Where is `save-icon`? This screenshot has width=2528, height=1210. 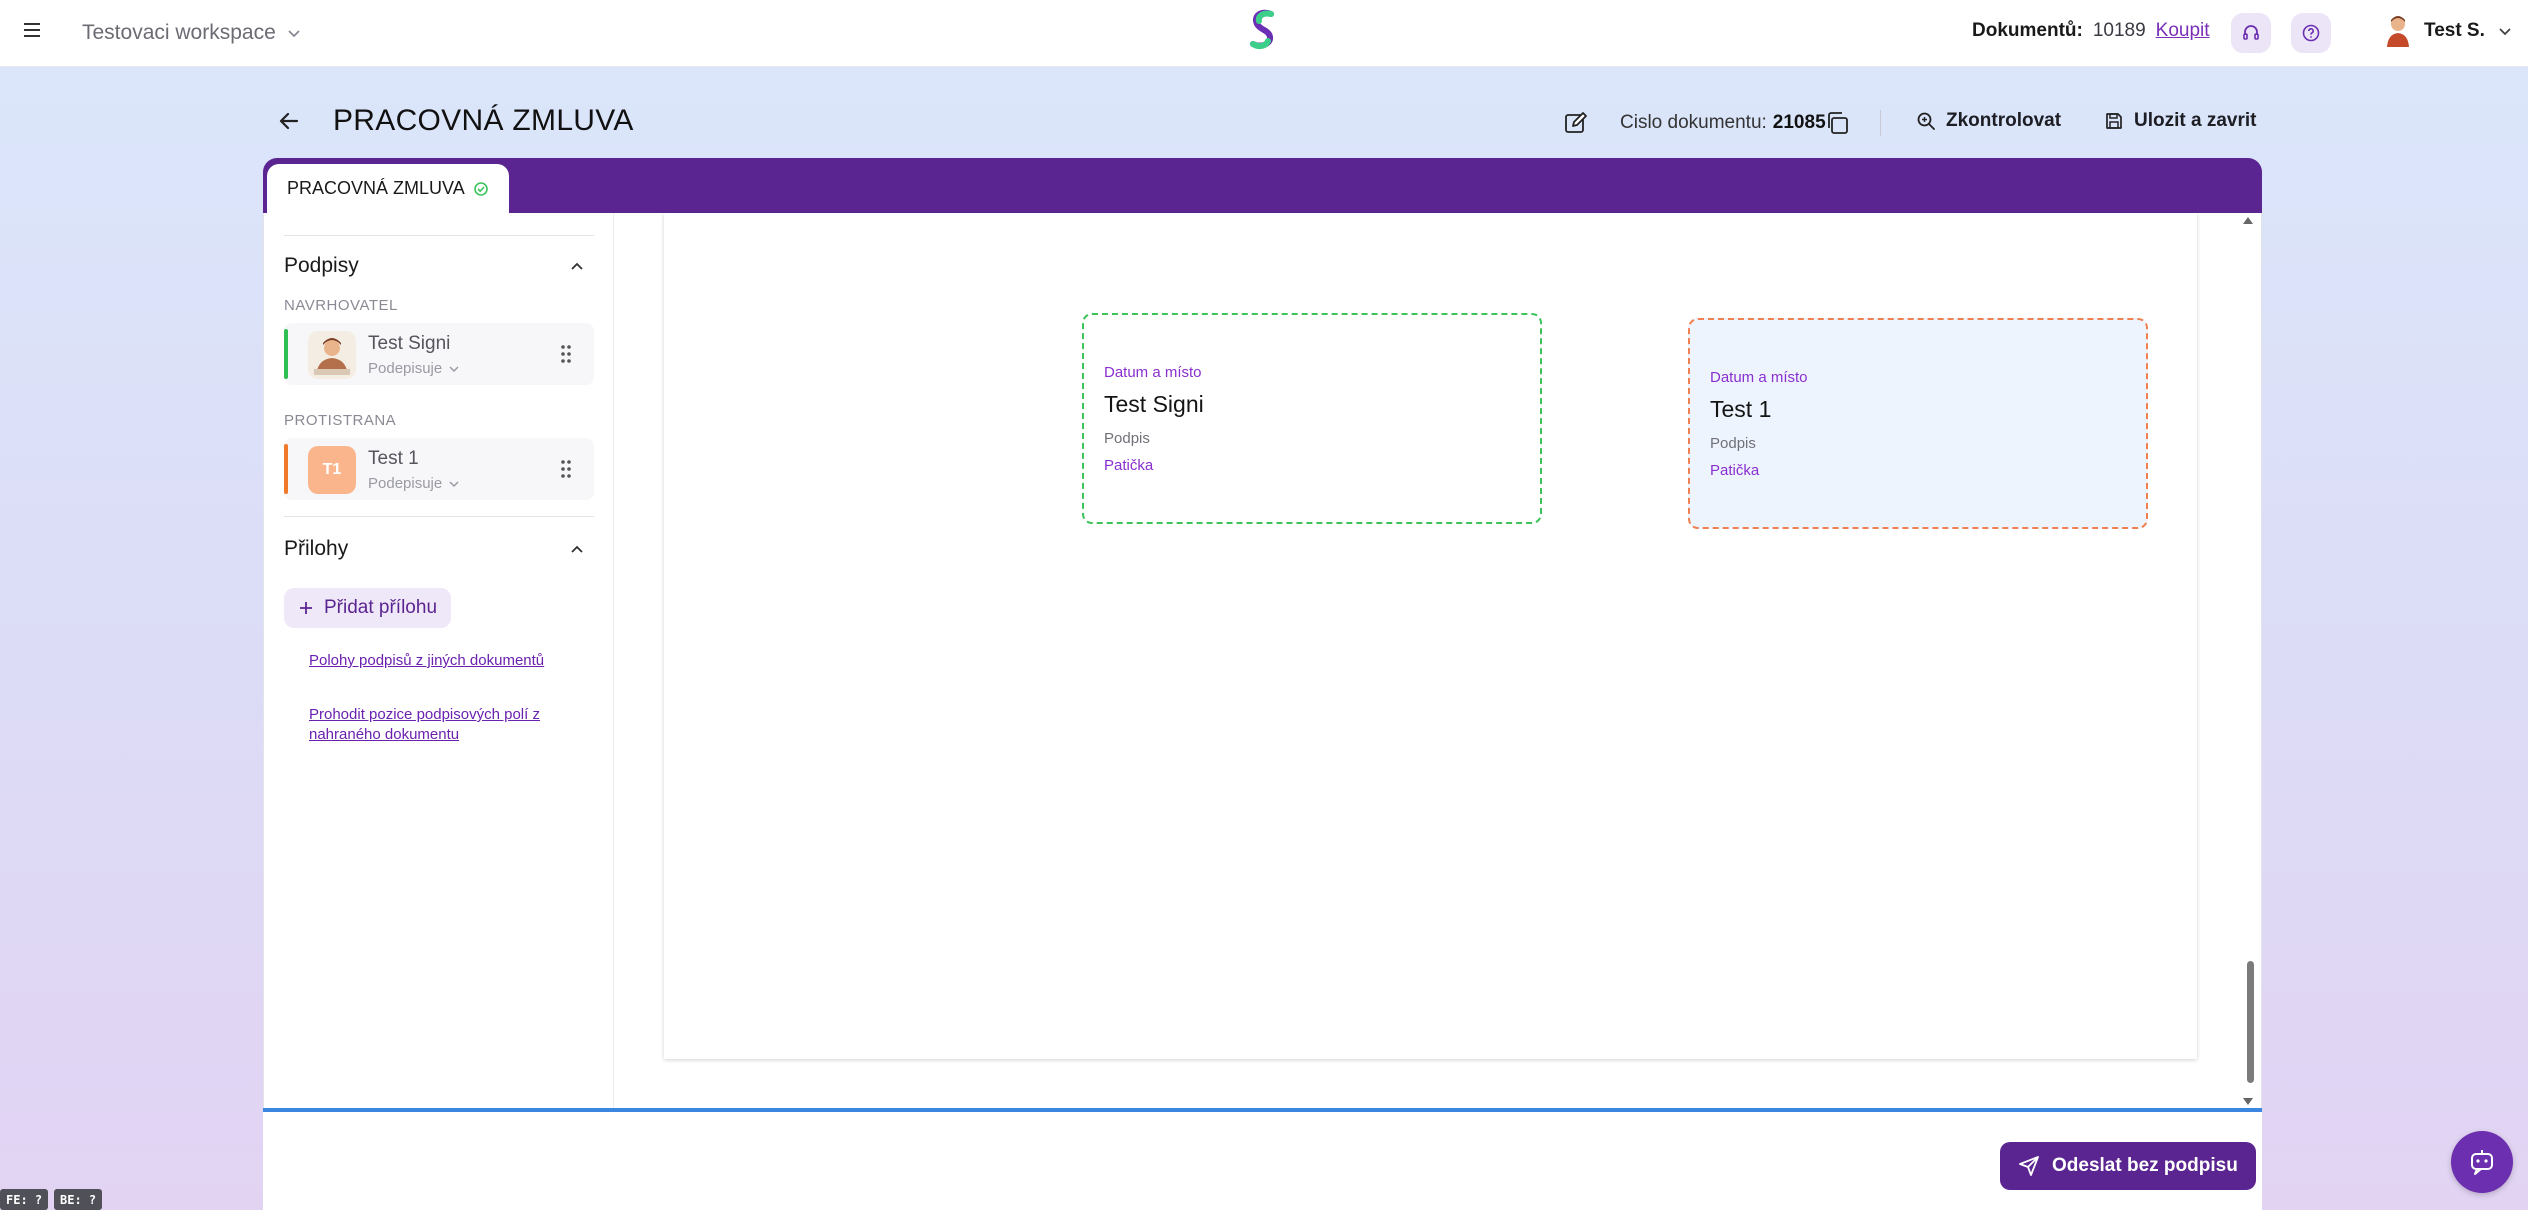
save-icon is located at coordinates (2114, 121).